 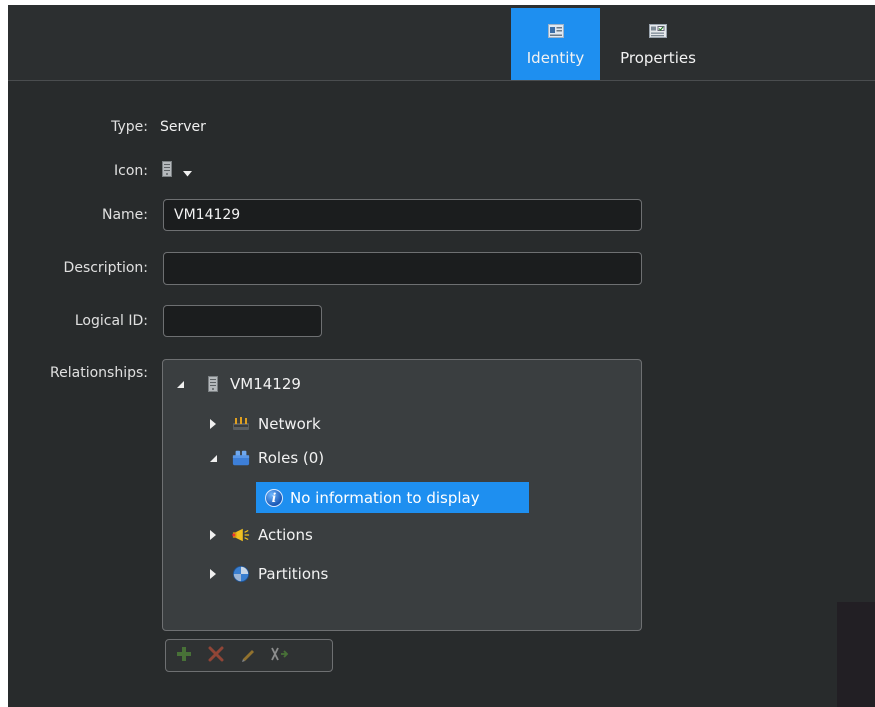 I want to click on tab-identity-label: Identity, so click(x=555, y=58).